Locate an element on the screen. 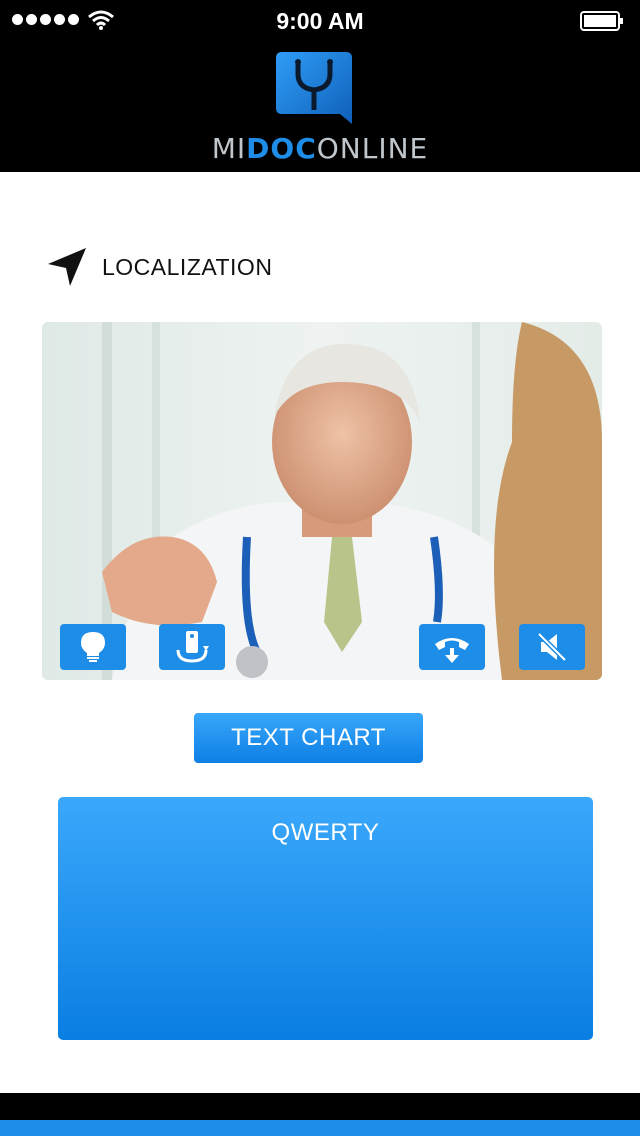 Image resolution: width=640 pixels, height=1136 pixels. status-bar: 9:00 AM is located at coordinates (320, 21).